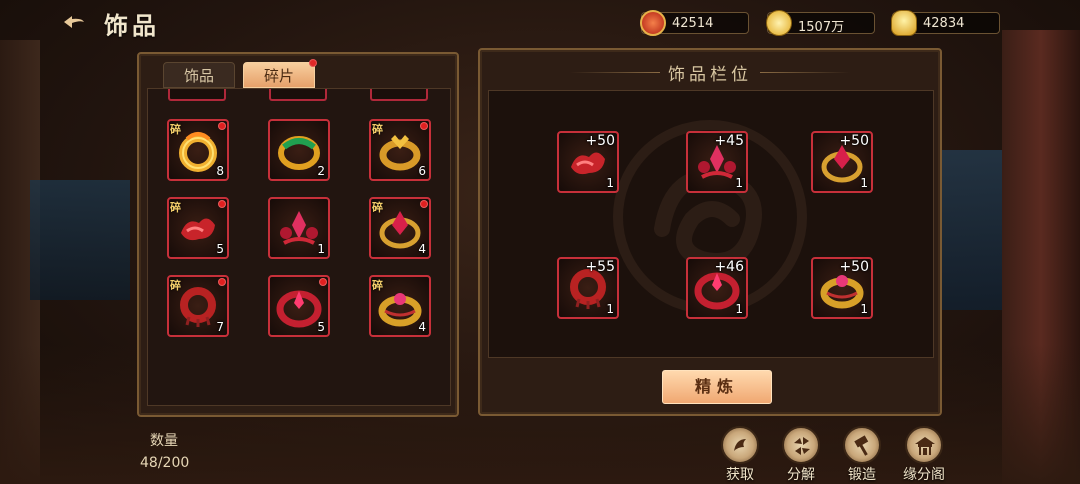  I want to click on refine-button: 精炼, so click(717, 387).